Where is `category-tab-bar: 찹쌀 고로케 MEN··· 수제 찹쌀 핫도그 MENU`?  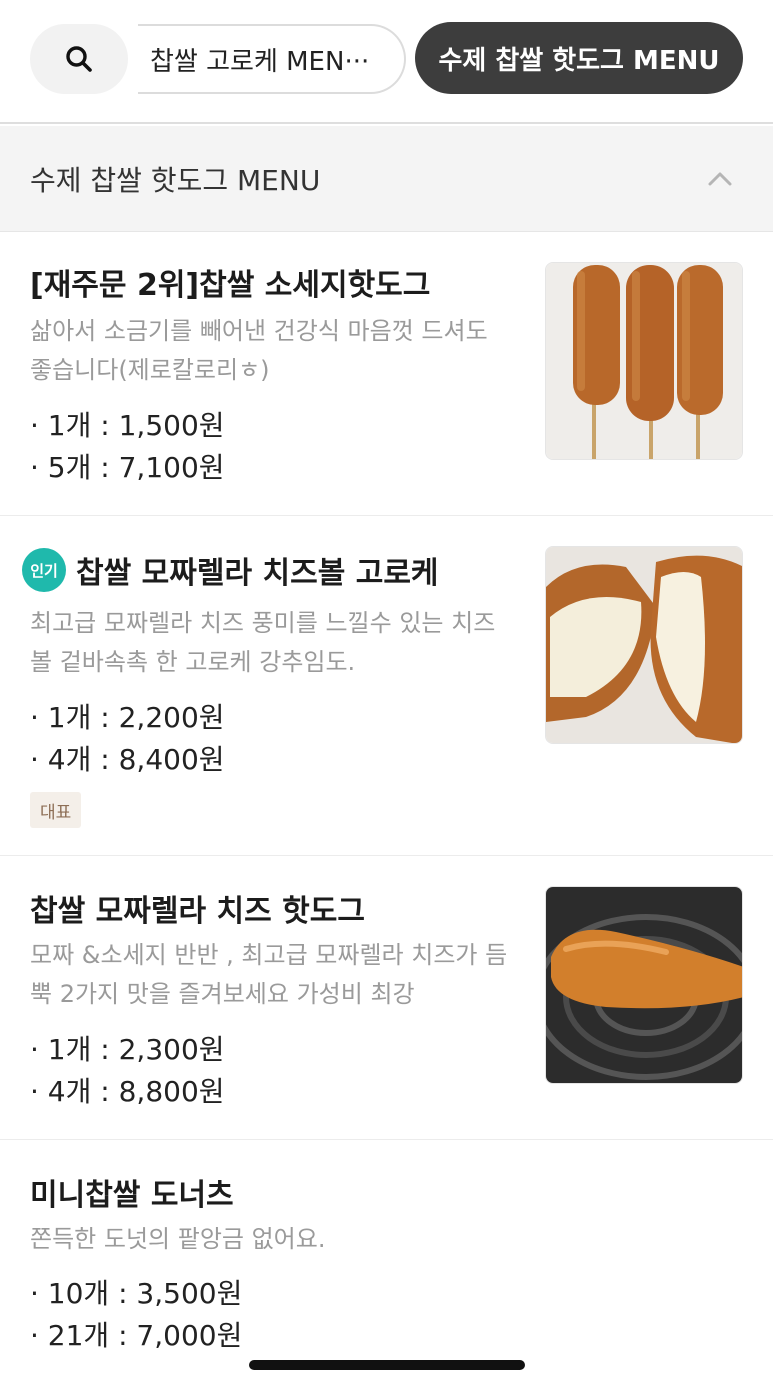
category-tab-bar: 찹쌀 고로케 MEN··· 수제 찹쌀 핫도그 MENU is located at coordinates (386, 62).